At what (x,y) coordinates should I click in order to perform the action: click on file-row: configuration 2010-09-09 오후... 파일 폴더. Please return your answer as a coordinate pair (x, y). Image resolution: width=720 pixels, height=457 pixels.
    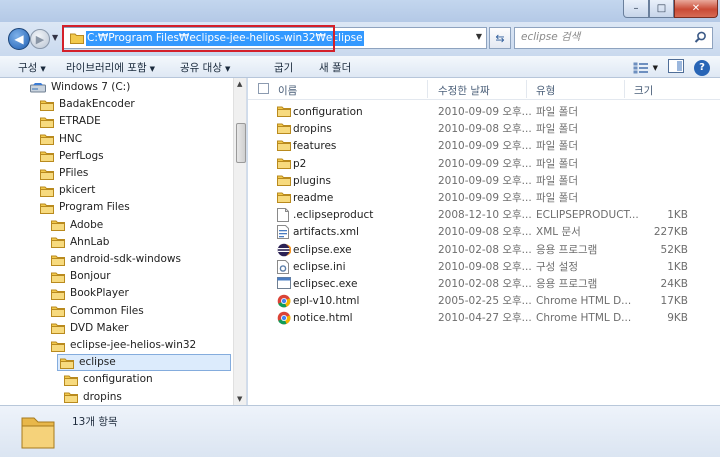
    Looking at the image, I should click on (484, 112).